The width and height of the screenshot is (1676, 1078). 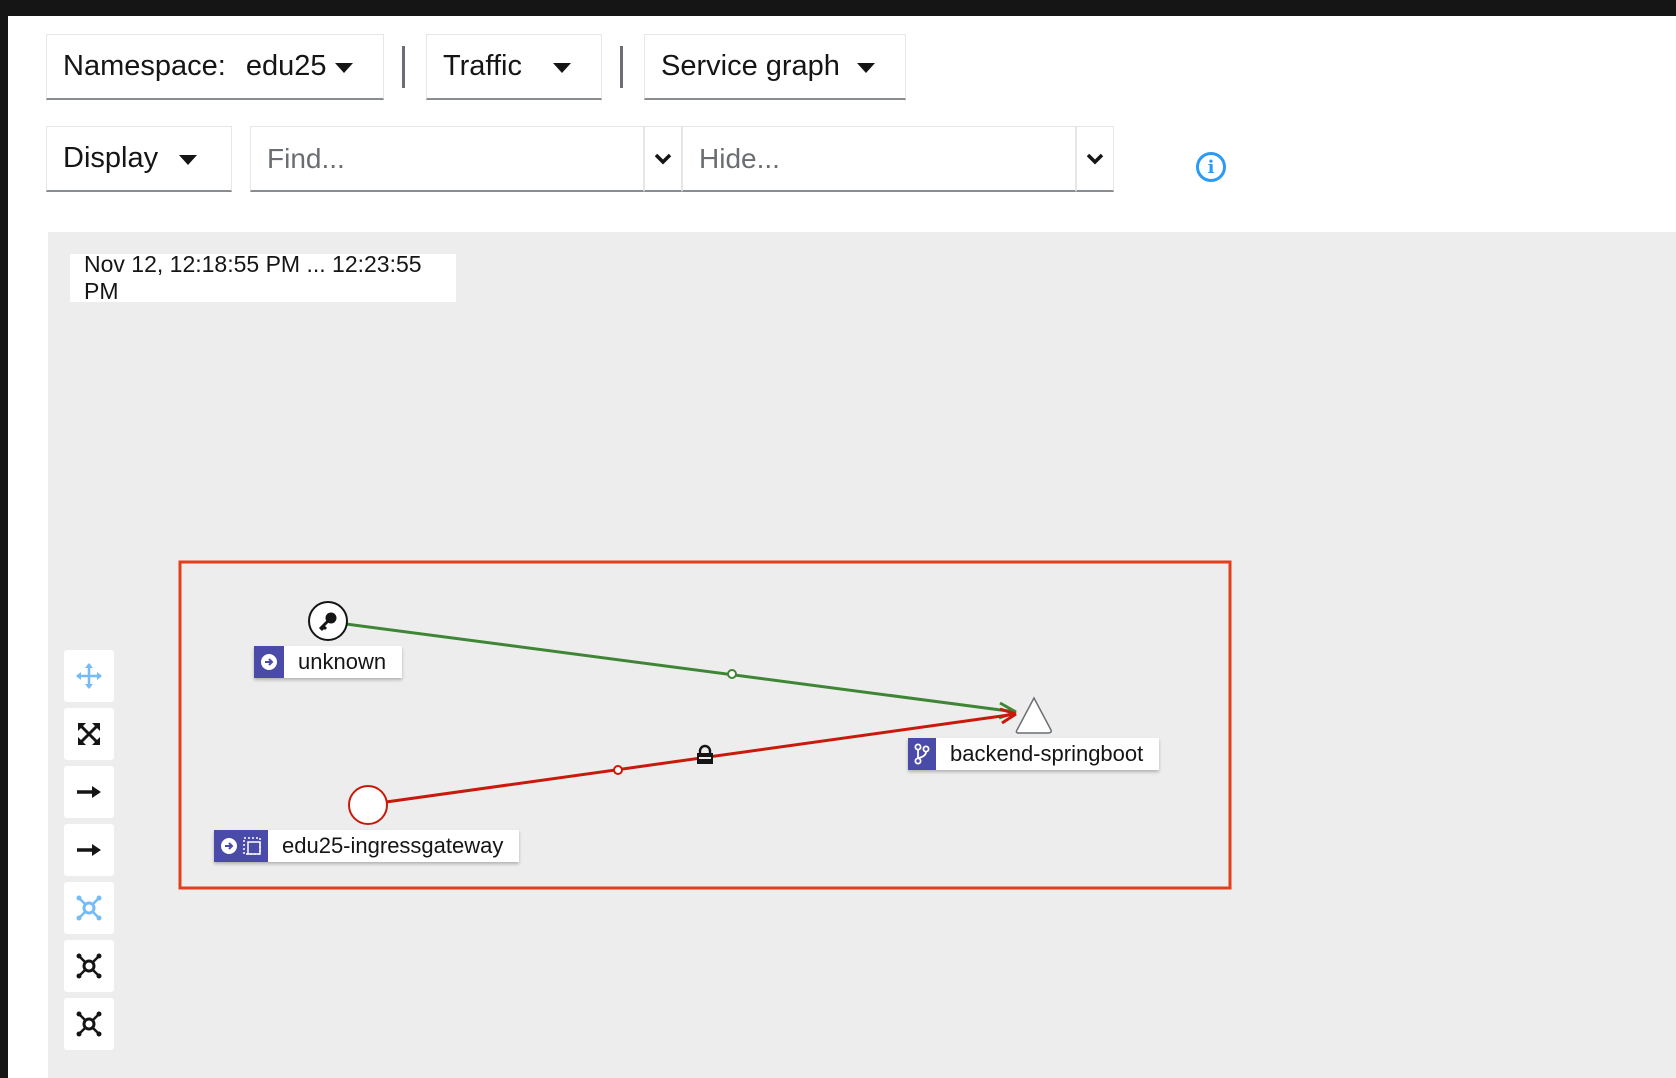 What do you see at coordinates (368, 805) in the screenshot?
I see `node-edu25-ingressgateway` at bounding box center [368, 805].